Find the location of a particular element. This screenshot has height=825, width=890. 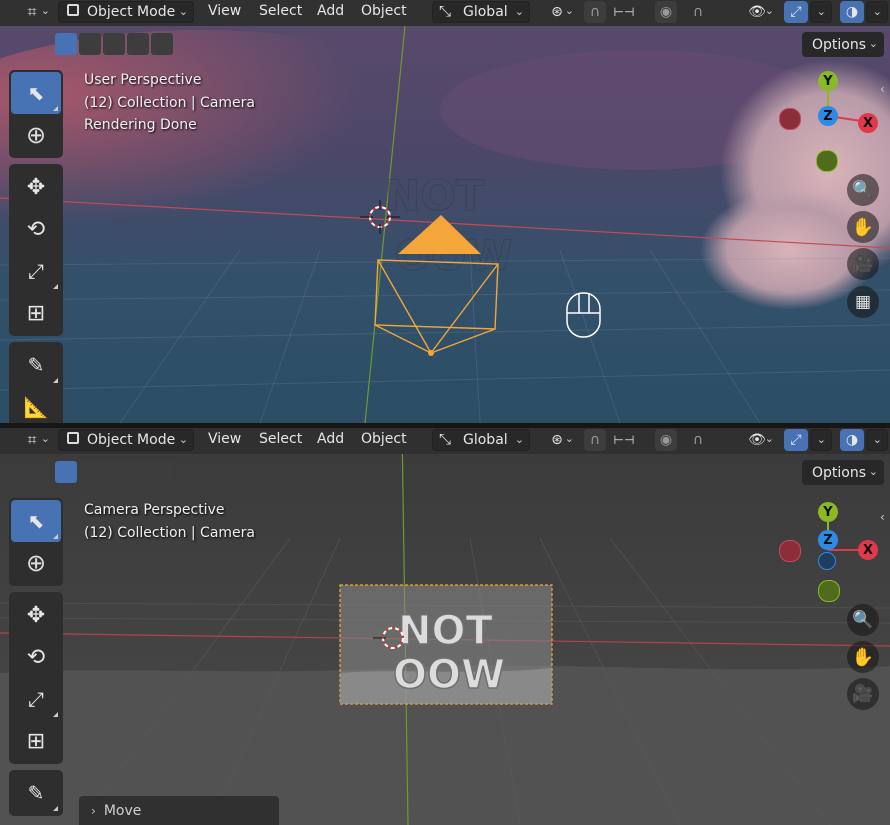

zoom-magnifier-icon: 🔍 is located at coordinates (863, 190).